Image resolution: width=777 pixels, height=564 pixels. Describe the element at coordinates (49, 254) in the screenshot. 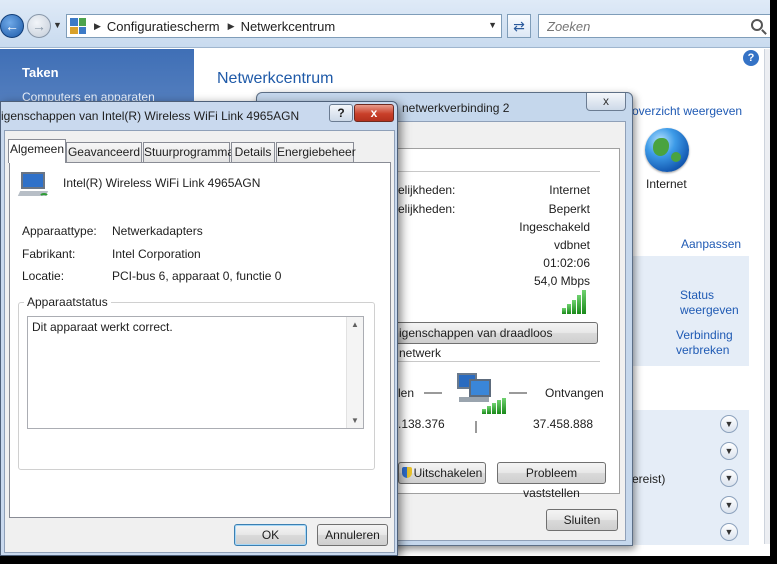

I see `manufacturer-label: Fabrikant:` at that location.